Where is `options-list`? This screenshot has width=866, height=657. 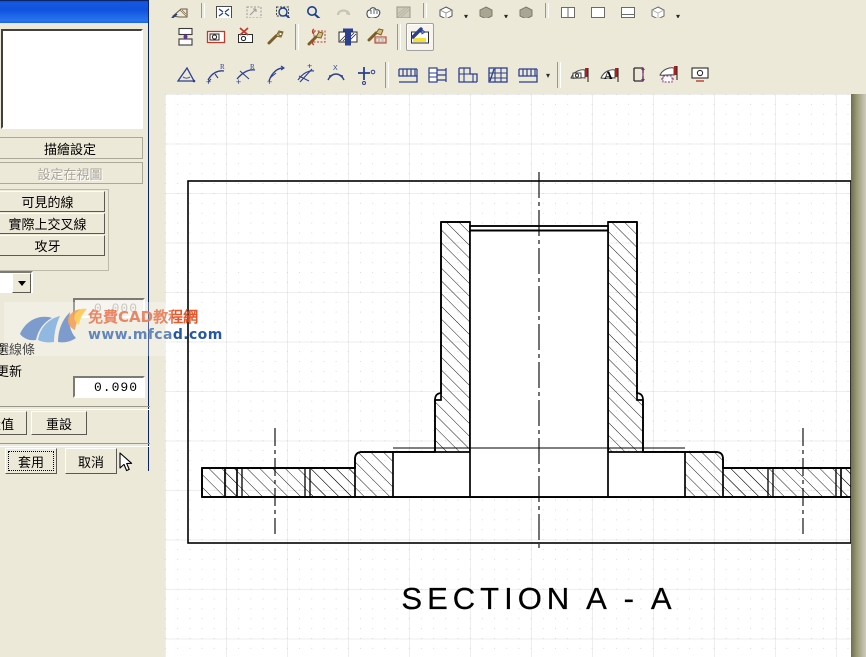 options-list is located at coordinates (72, 79).